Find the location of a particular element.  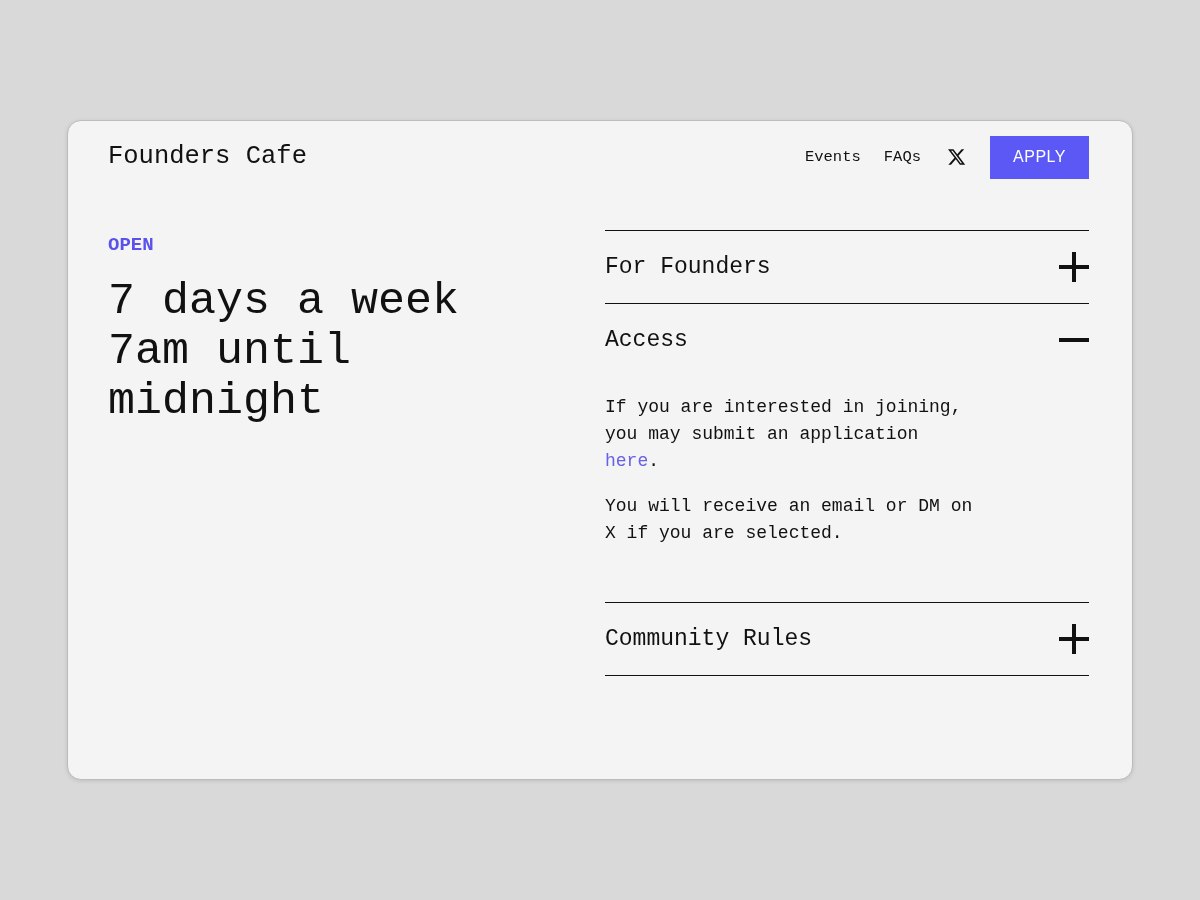

nav-link: FAQs is located at coordinates (902, 157).